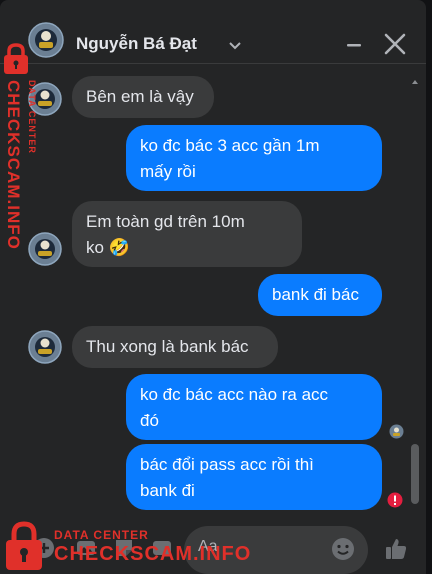 The image size is (432, 574). What do you see at coordinates (136, 44) in the screenshot?
I see `contact-name: Nguyễn Bá Đạt` at bounding box center [136, 44].